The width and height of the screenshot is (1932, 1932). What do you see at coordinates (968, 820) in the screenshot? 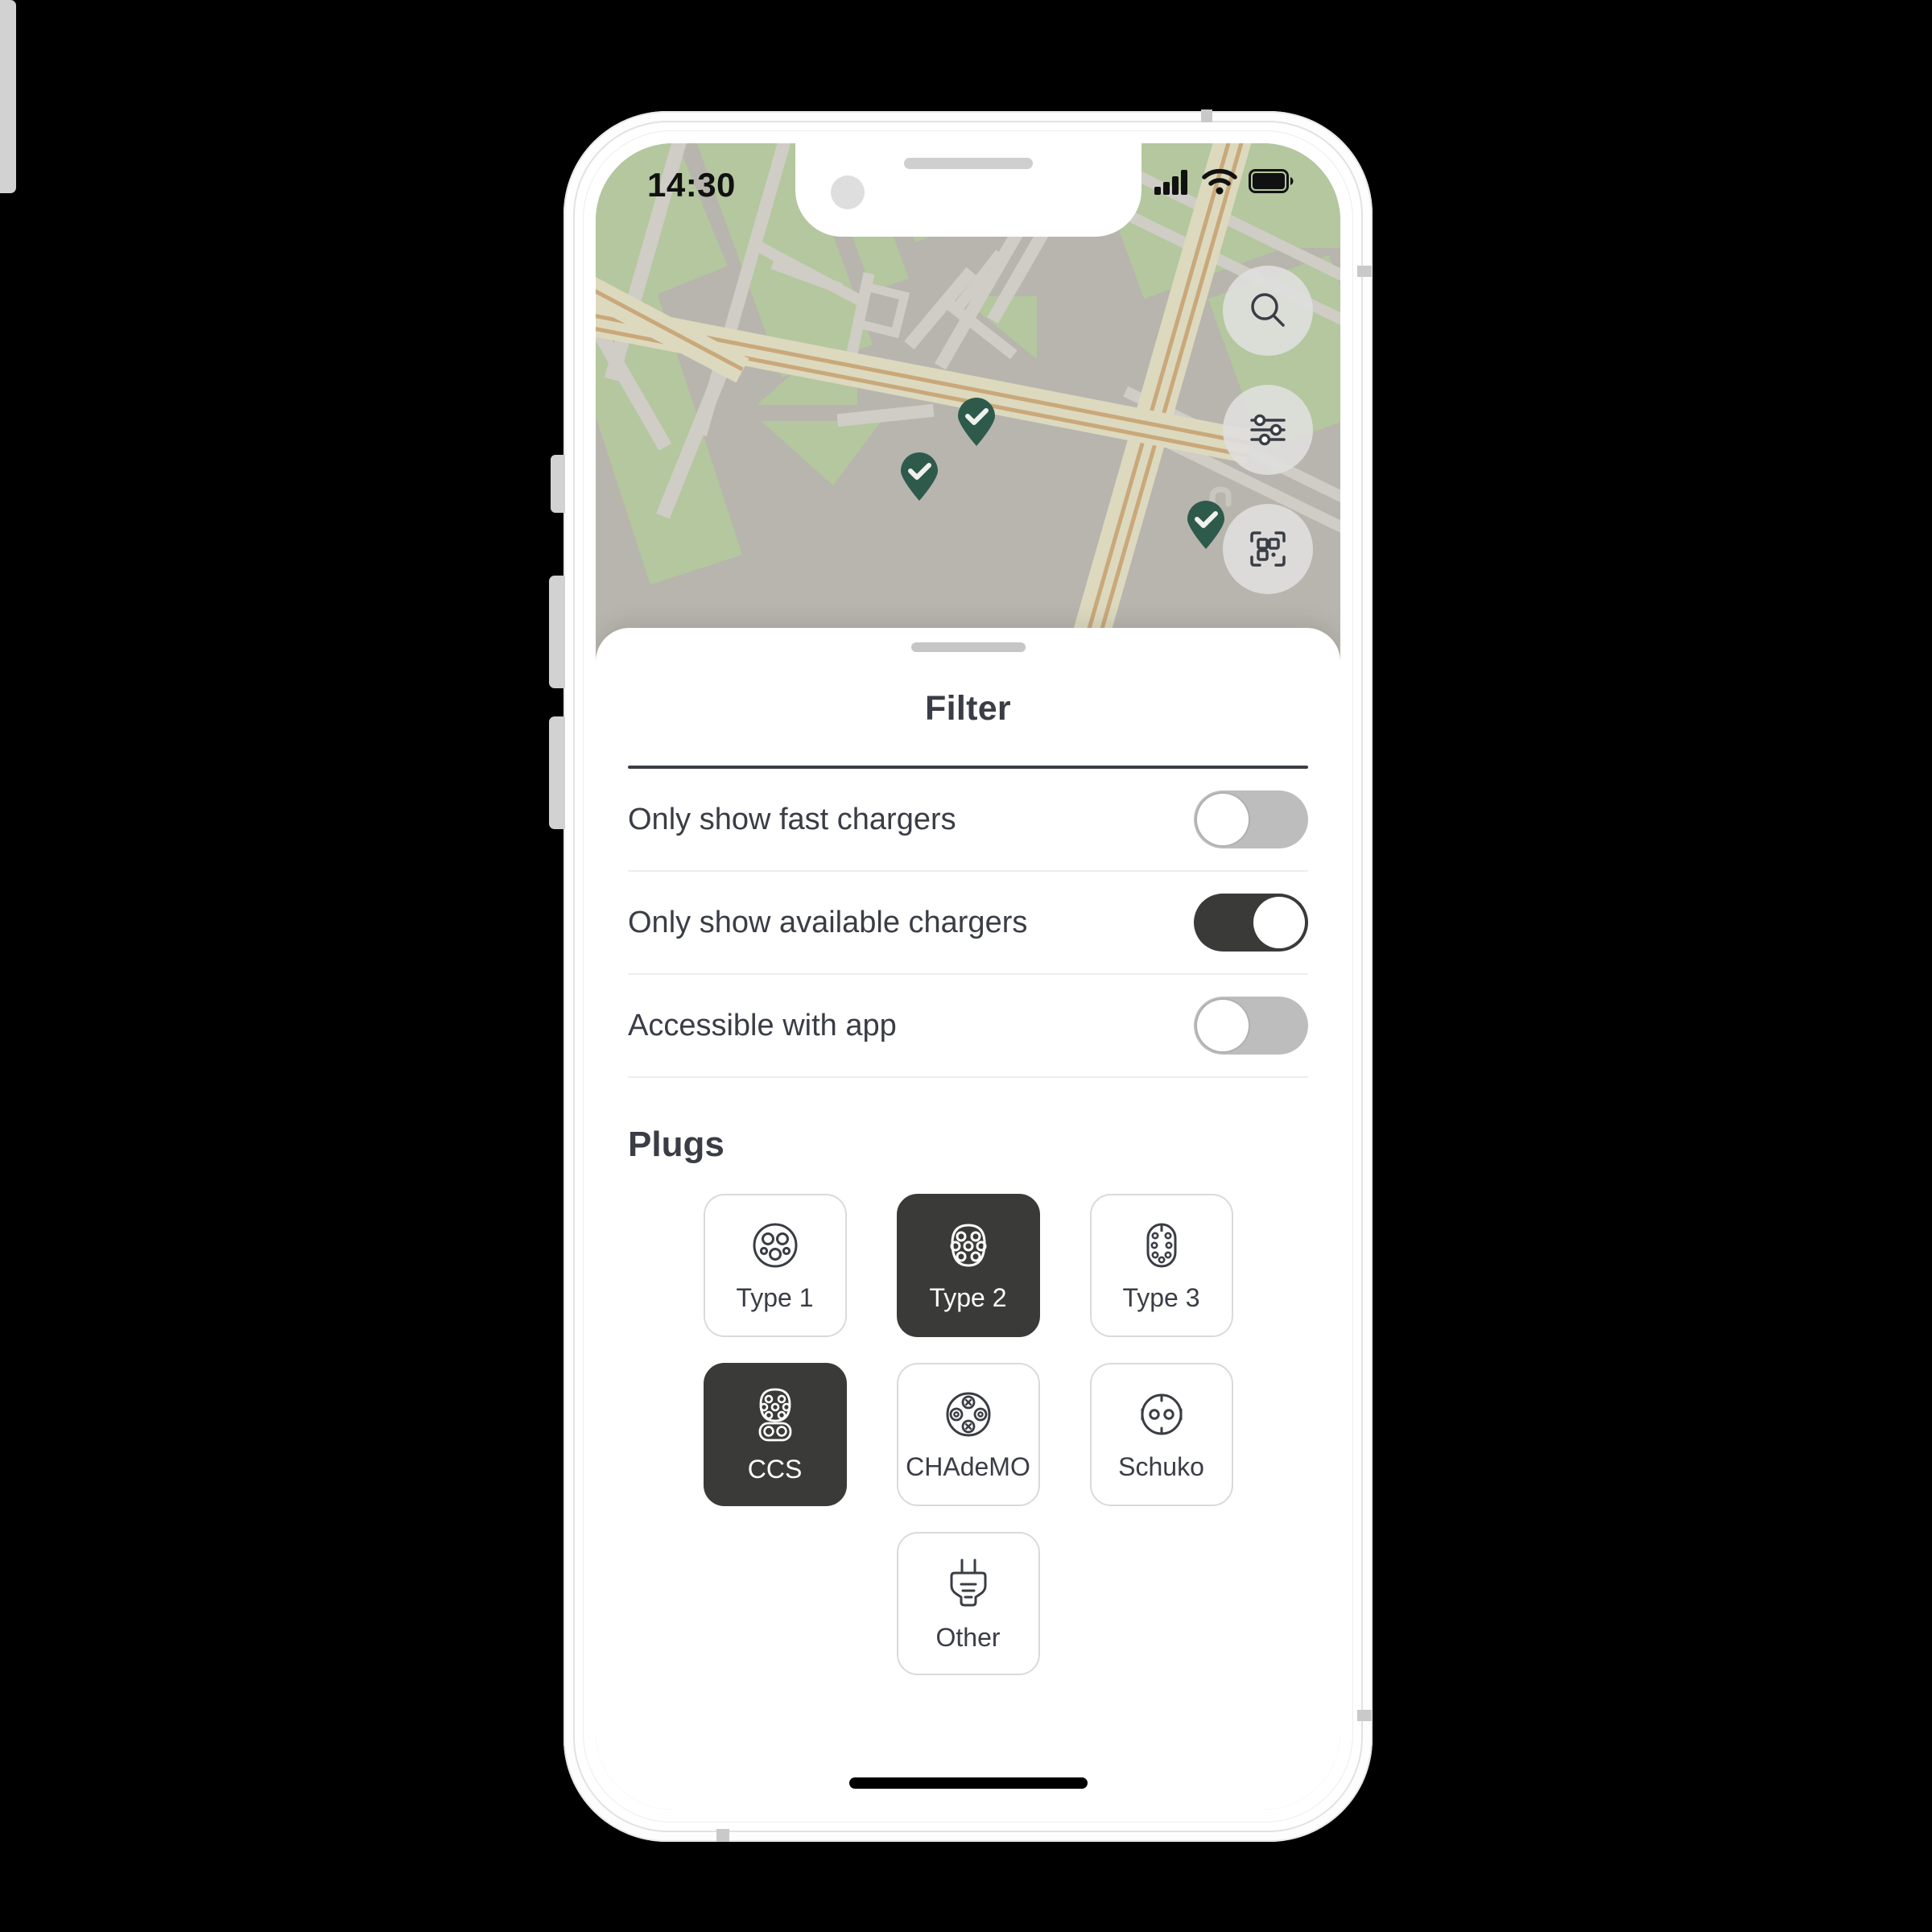
I see `filter-row-fast-chargers: Only show fast chargers` at bounding box center [968, 820].